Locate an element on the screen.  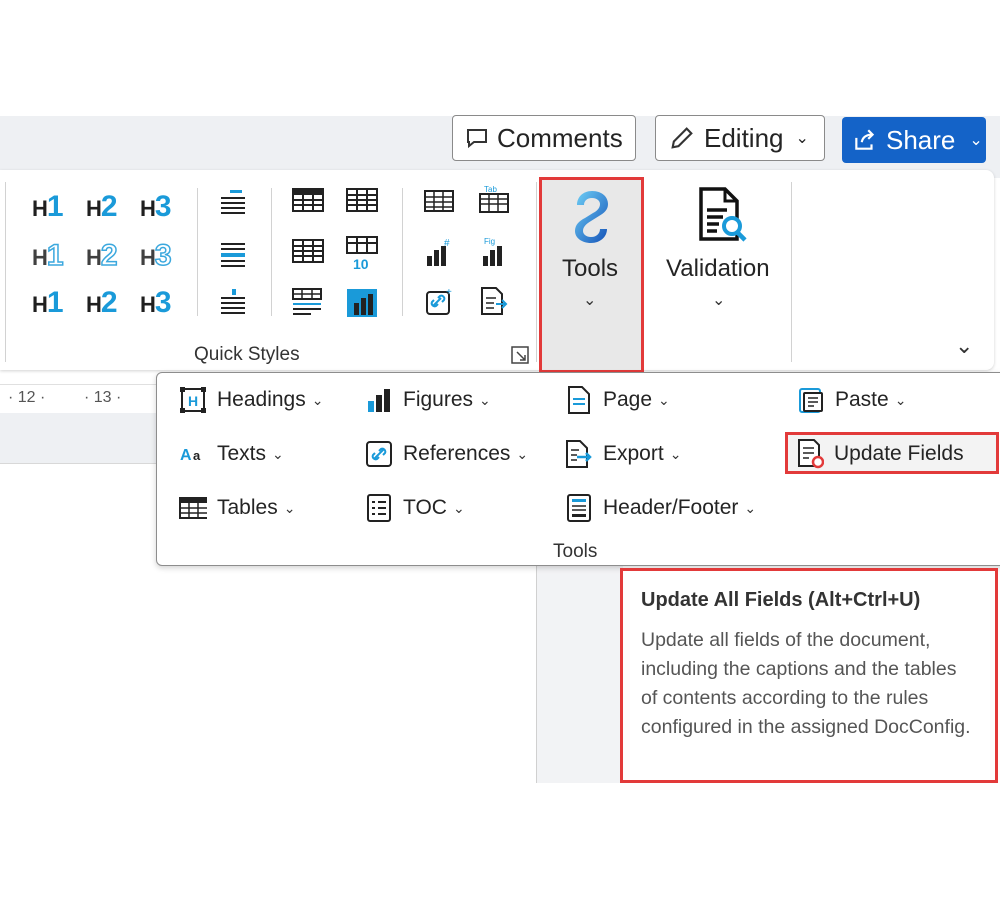
update-fields-icon is located at coordinates (811, 454).